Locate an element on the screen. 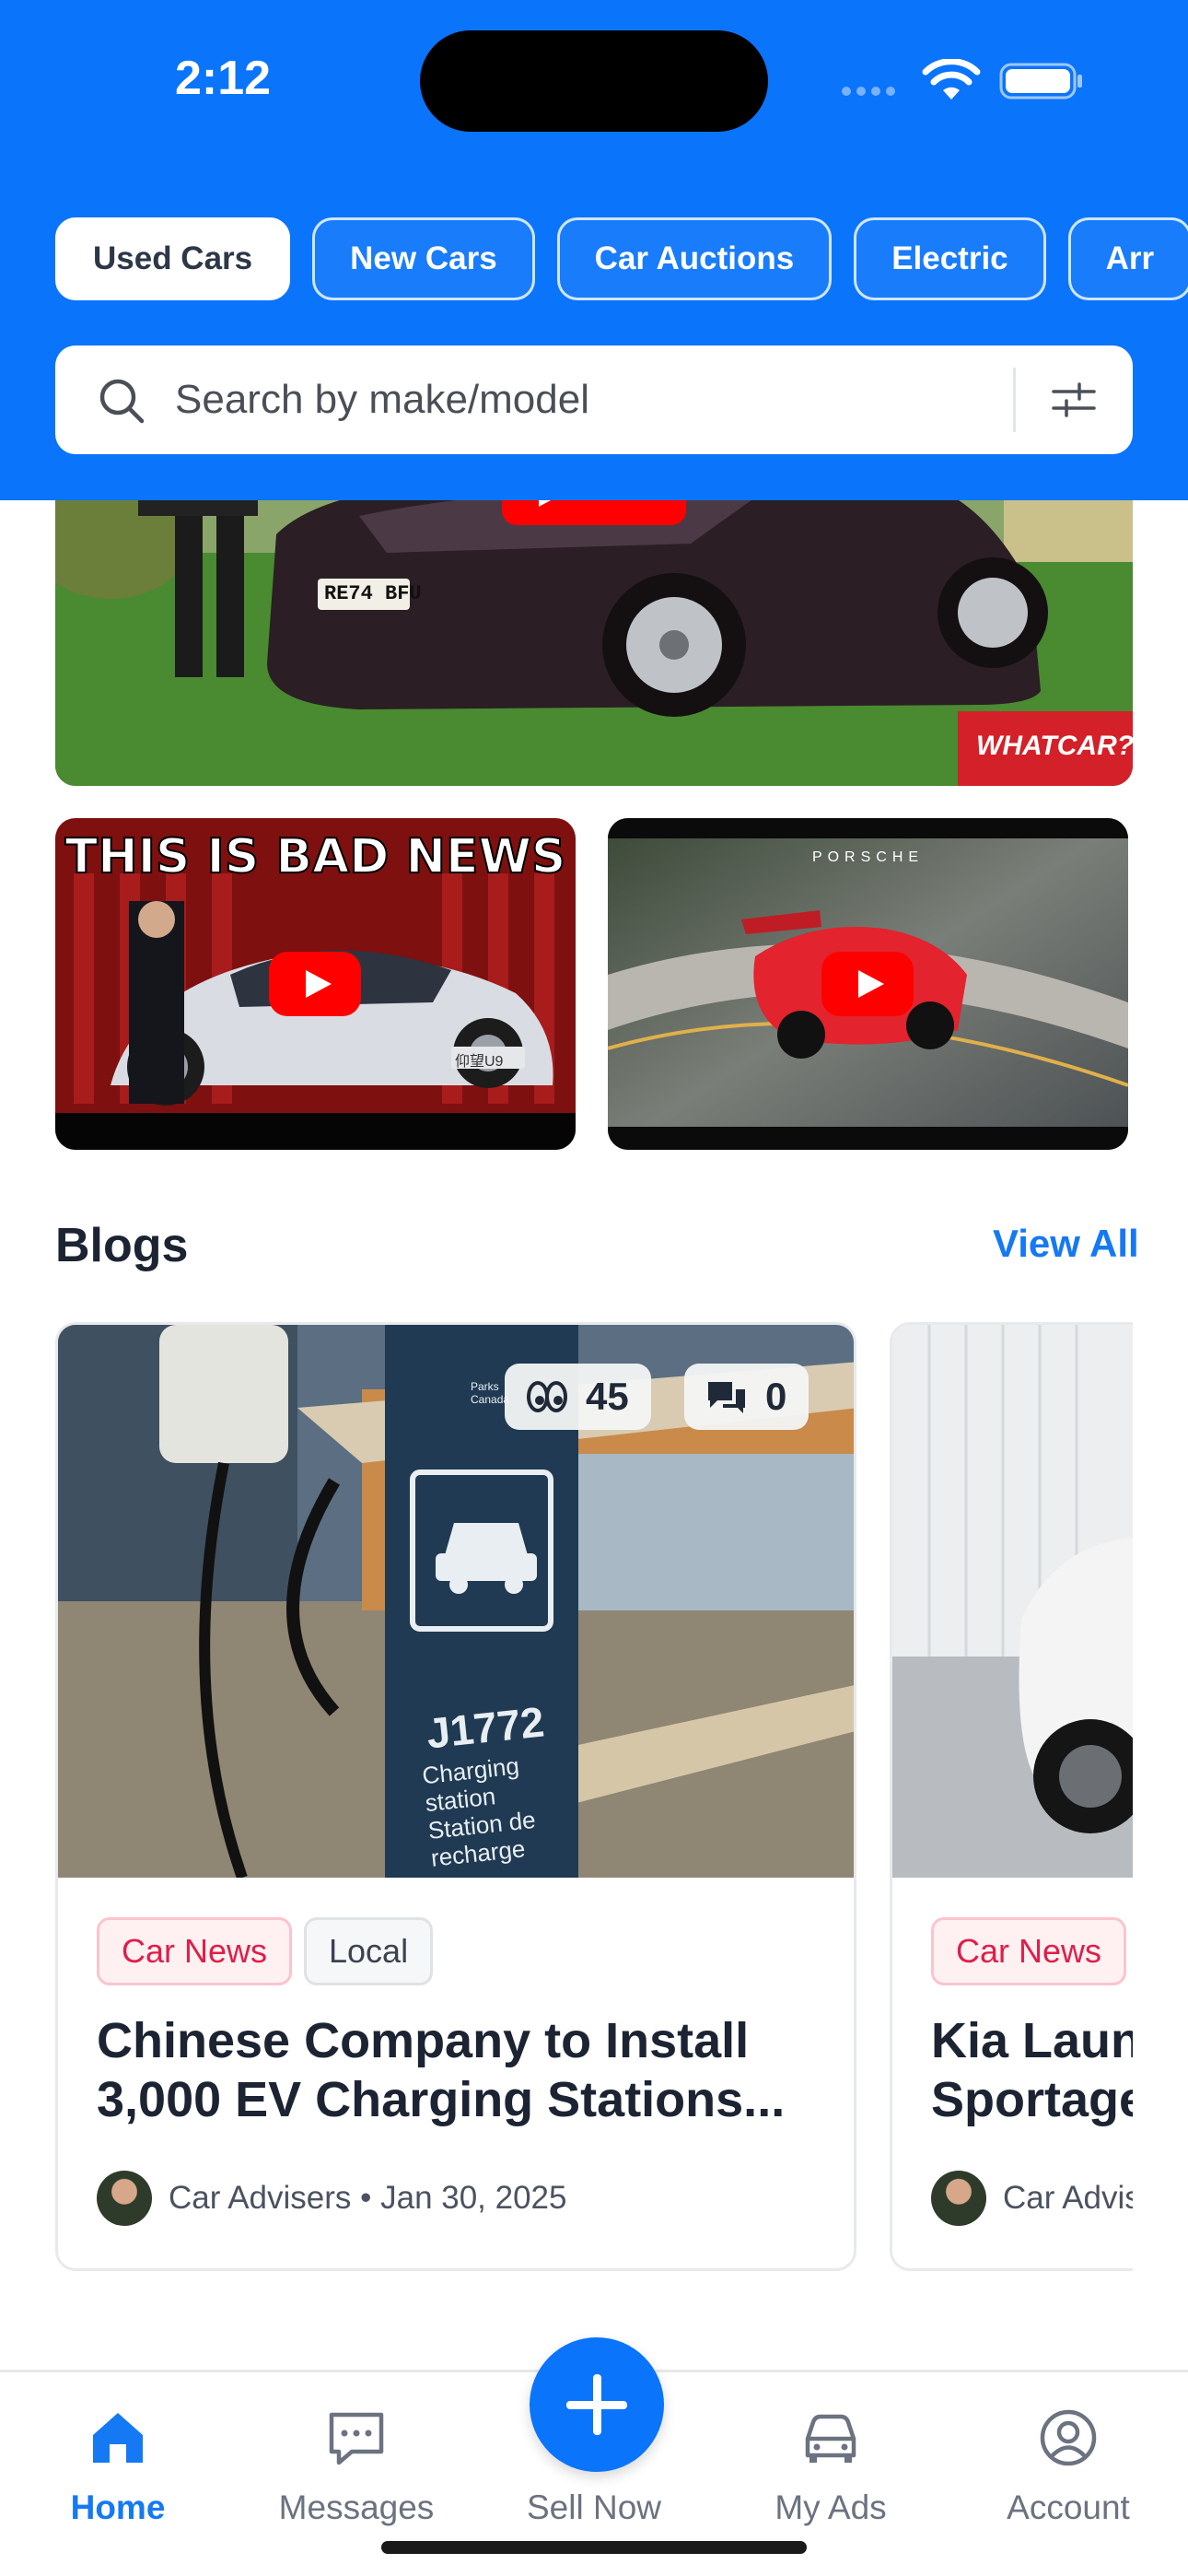 This screenshot has height=2576, width=1188. status-time: 2:12 is located at coordinates (223, 78).